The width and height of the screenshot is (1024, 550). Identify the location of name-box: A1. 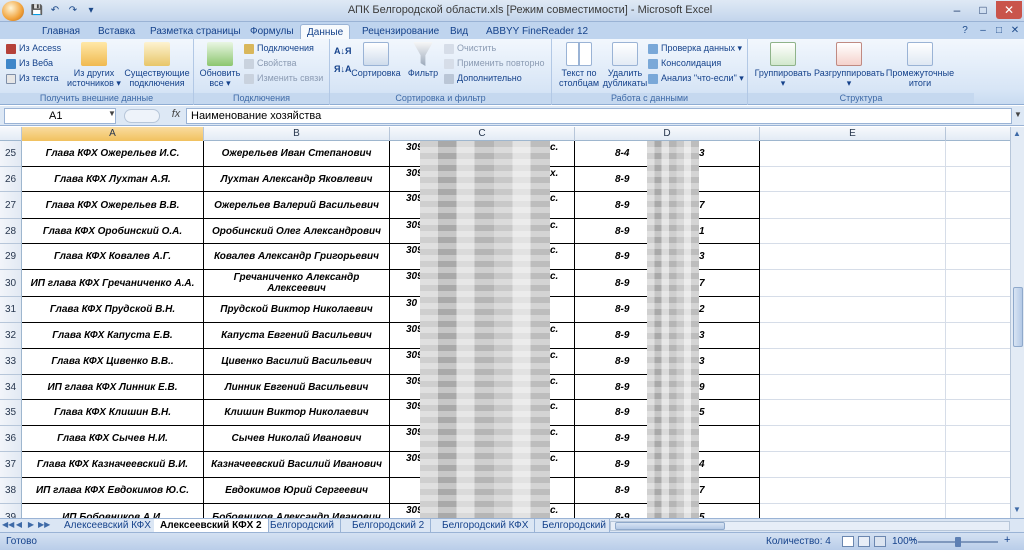
(60, 116).